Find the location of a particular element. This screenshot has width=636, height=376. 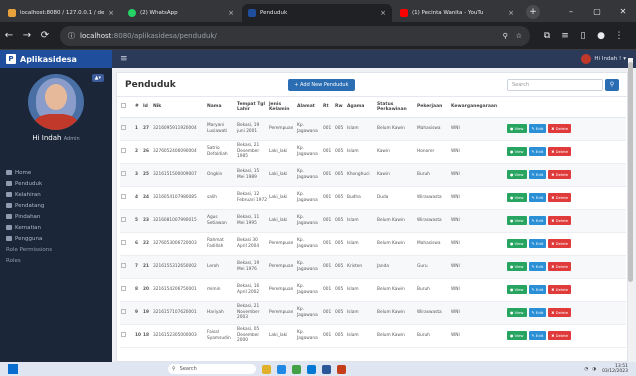

browser-tab: (2) WhatsApp × is located at coordinates (181, 13).